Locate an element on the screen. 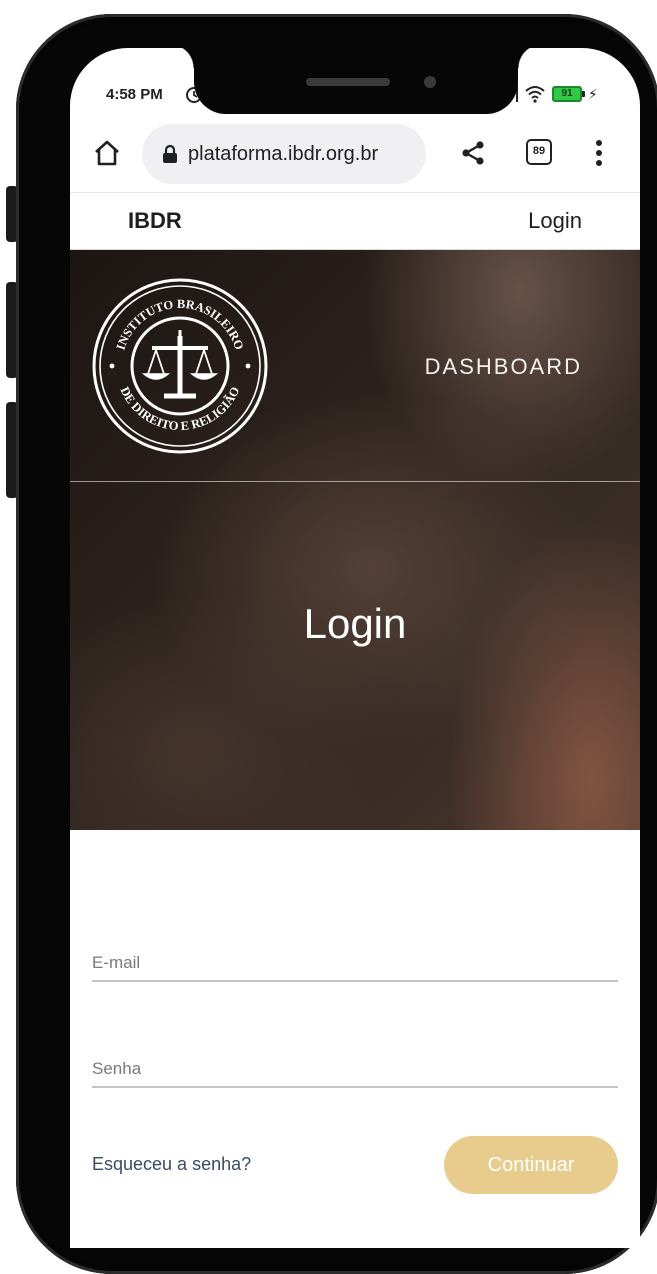 The height and width of the screenshot is (1274, 657). browser-toolbar: plataforma.ibdr.org.br 89 is located at coordinates (355, 154).